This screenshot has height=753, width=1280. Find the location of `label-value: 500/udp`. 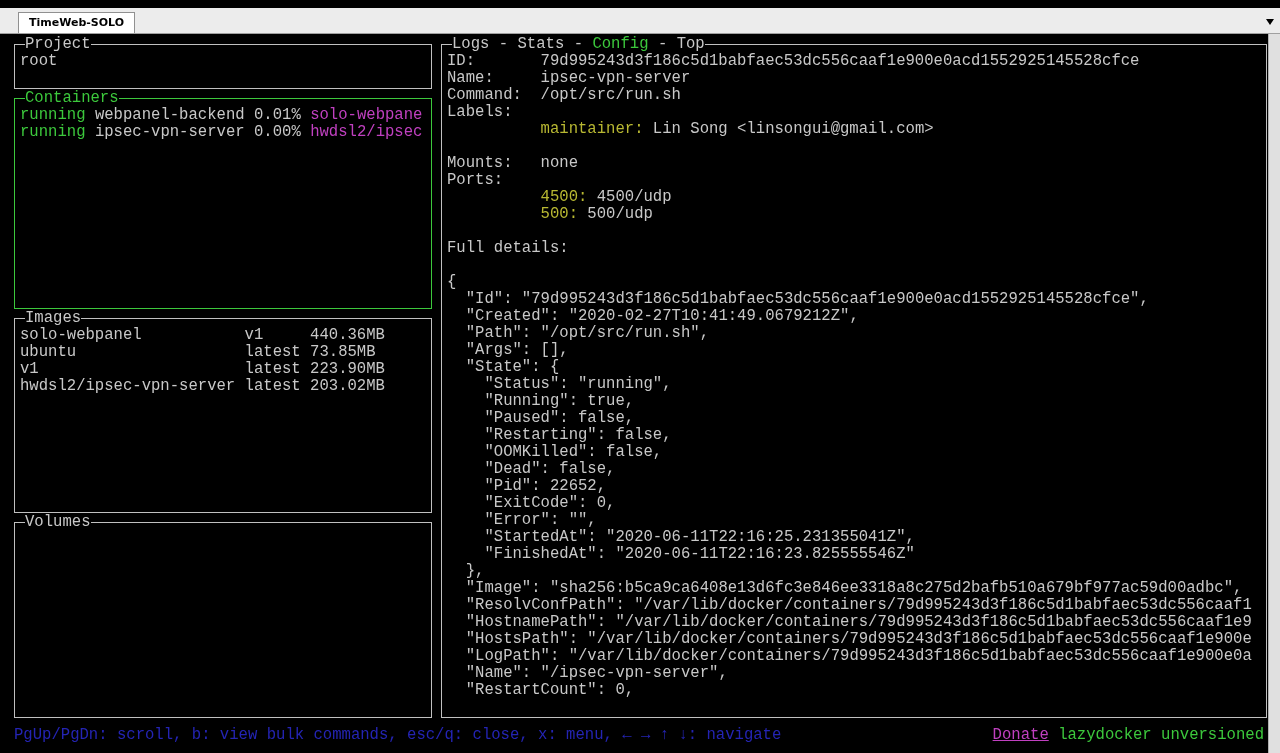

label-value: 500/udp is located at coordinates (620, 214).